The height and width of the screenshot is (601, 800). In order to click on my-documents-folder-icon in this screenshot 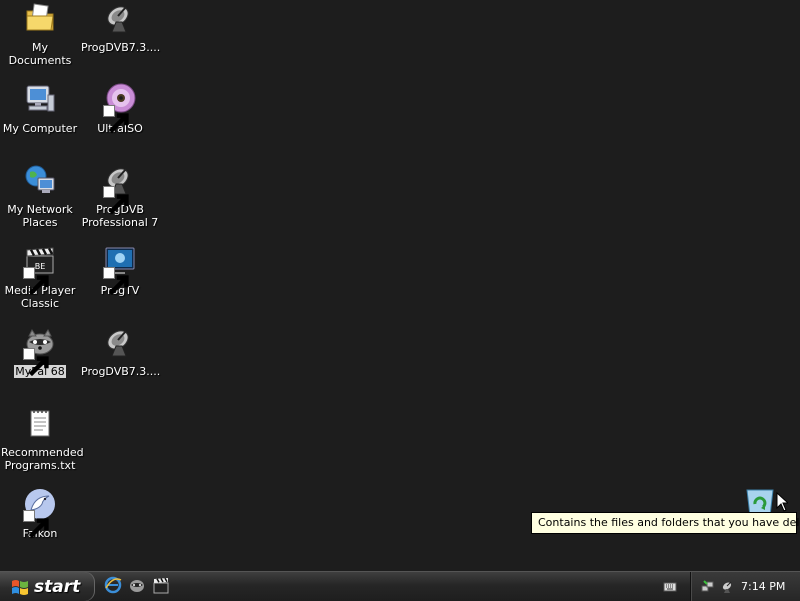, I will do `click(40, 18)`.